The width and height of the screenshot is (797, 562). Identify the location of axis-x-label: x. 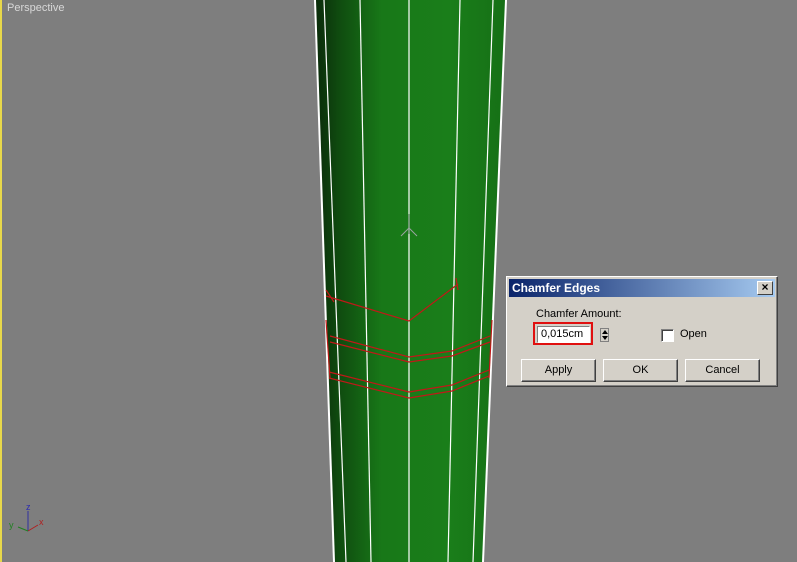
(41, 522).